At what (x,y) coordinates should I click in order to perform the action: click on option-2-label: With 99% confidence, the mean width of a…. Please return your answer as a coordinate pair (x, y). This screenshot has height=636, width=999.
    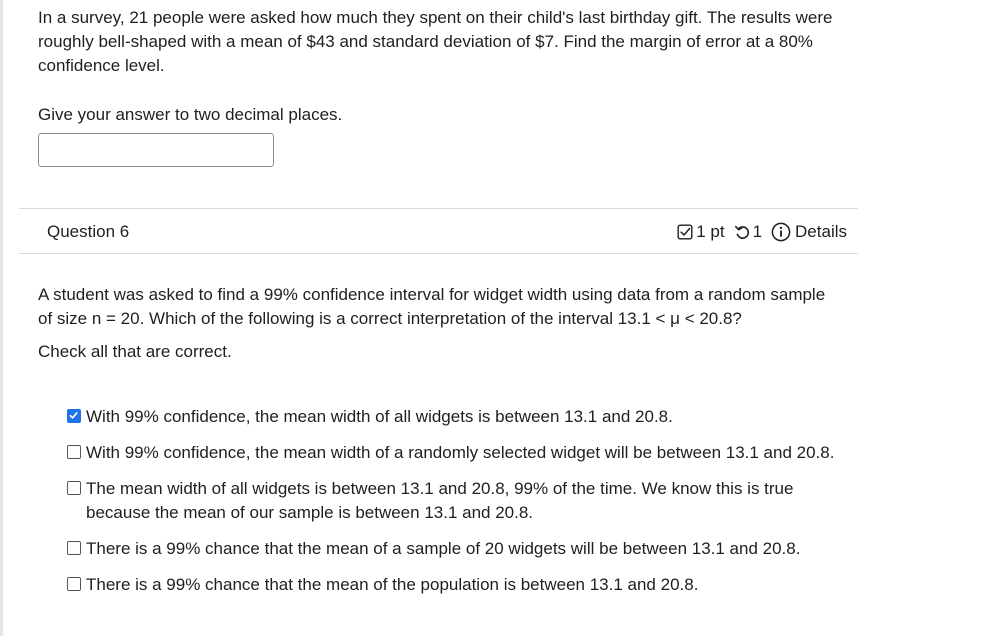
    Looking at the image, I should click on (460, 452).